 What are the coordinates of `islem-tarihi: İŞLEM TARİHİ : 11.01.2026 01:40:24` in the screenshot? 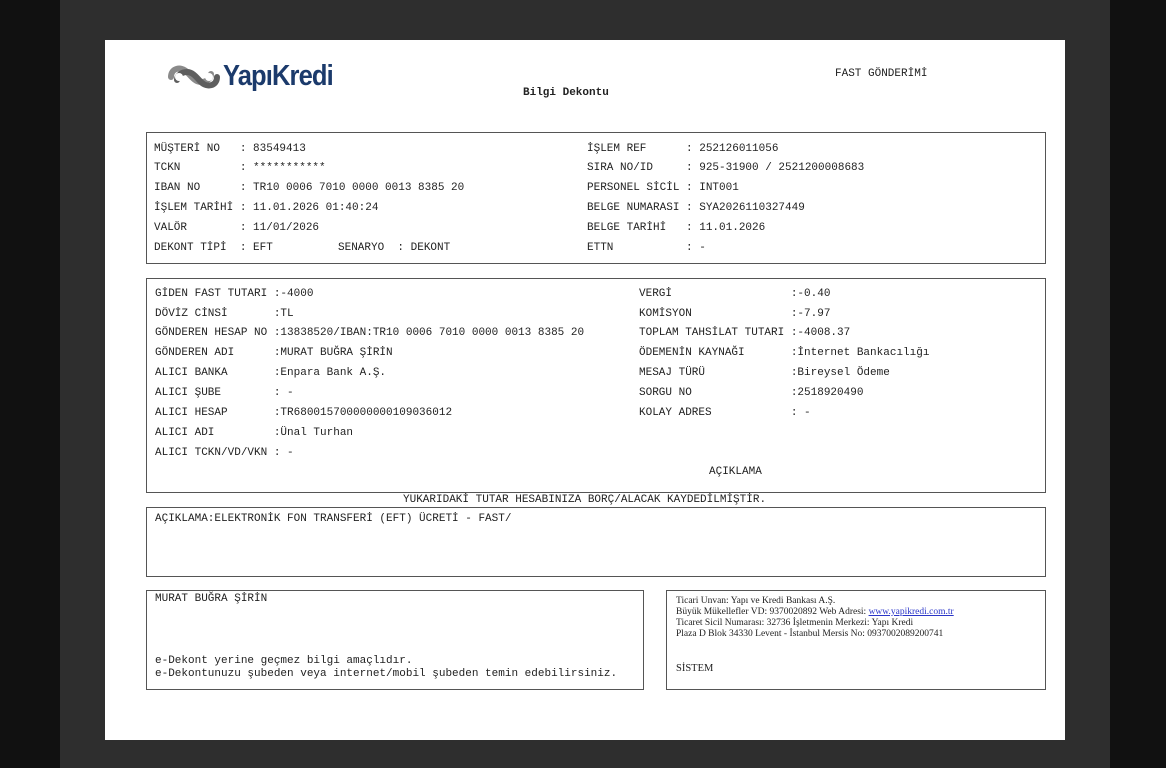 It's located at (266, 208).